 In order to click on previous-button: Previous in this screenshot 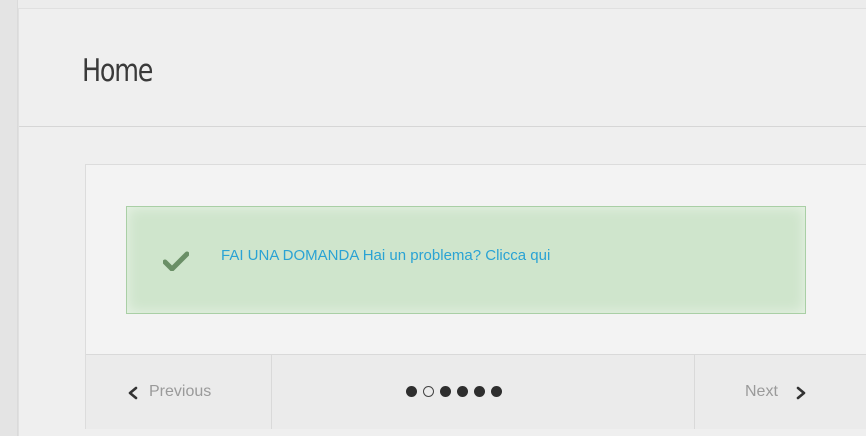, I will do `click(179, 392)`.